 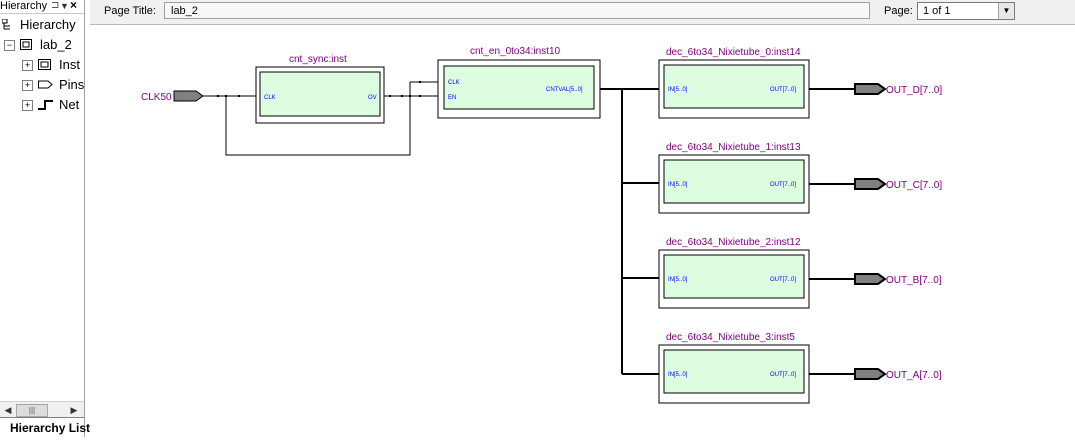 I want to click on horizontal-scrollbar: ◀ ||| ▶, so click(x=42, y=409).